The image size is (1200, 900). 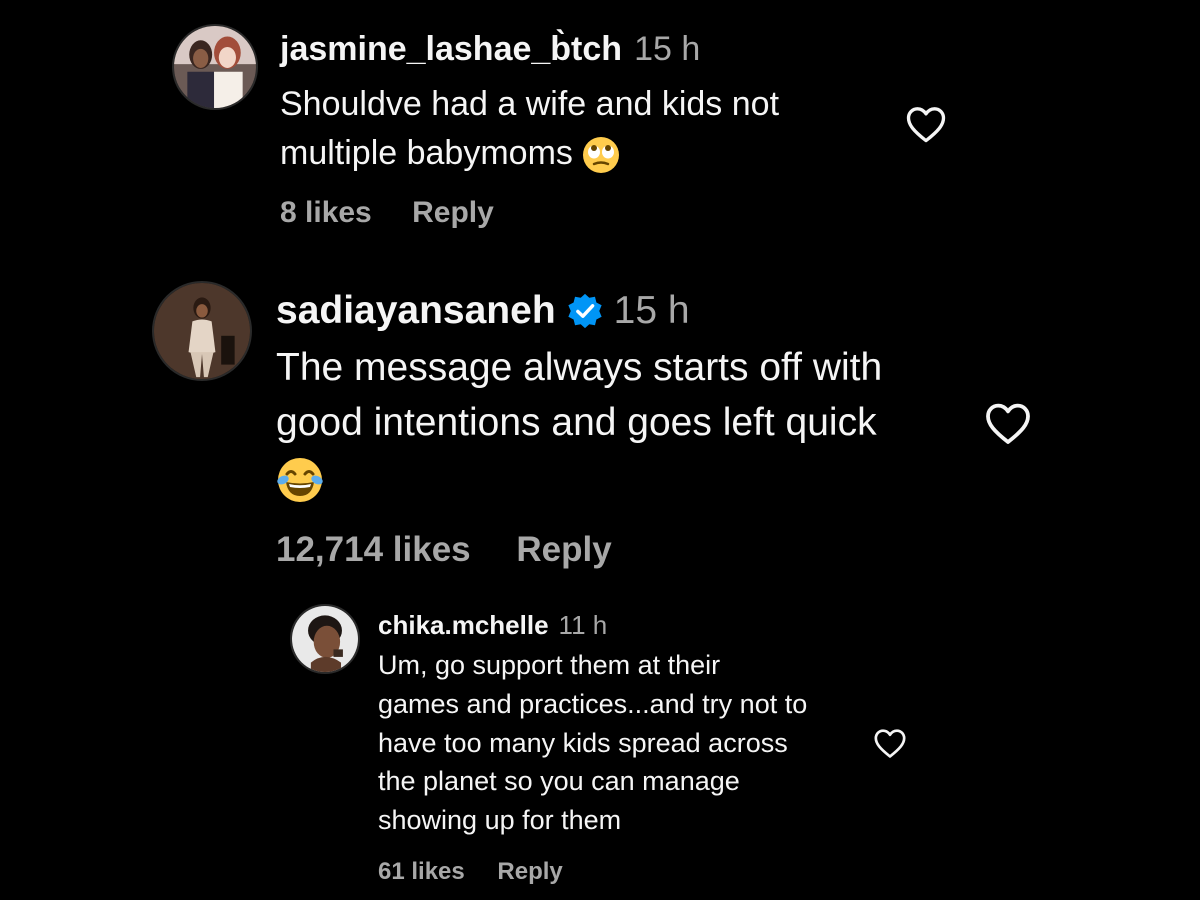 I want to click on comment-header: chika.mchelle 11 h, so click(x=492, y=625).